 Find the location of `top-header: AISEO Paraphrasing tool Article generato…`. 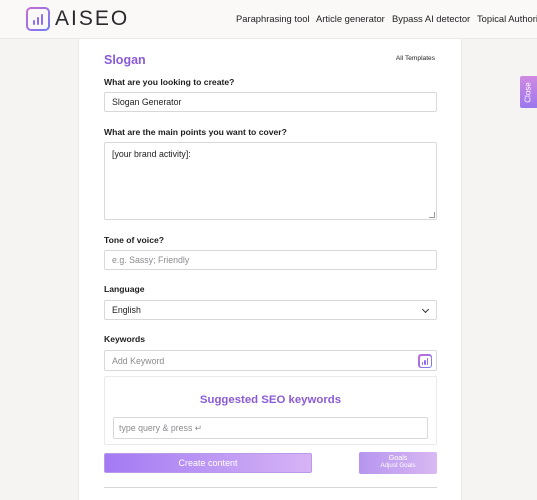

top-header: AISEO Paraphrasing tool Article generato… is located at coordinates (268, 19).